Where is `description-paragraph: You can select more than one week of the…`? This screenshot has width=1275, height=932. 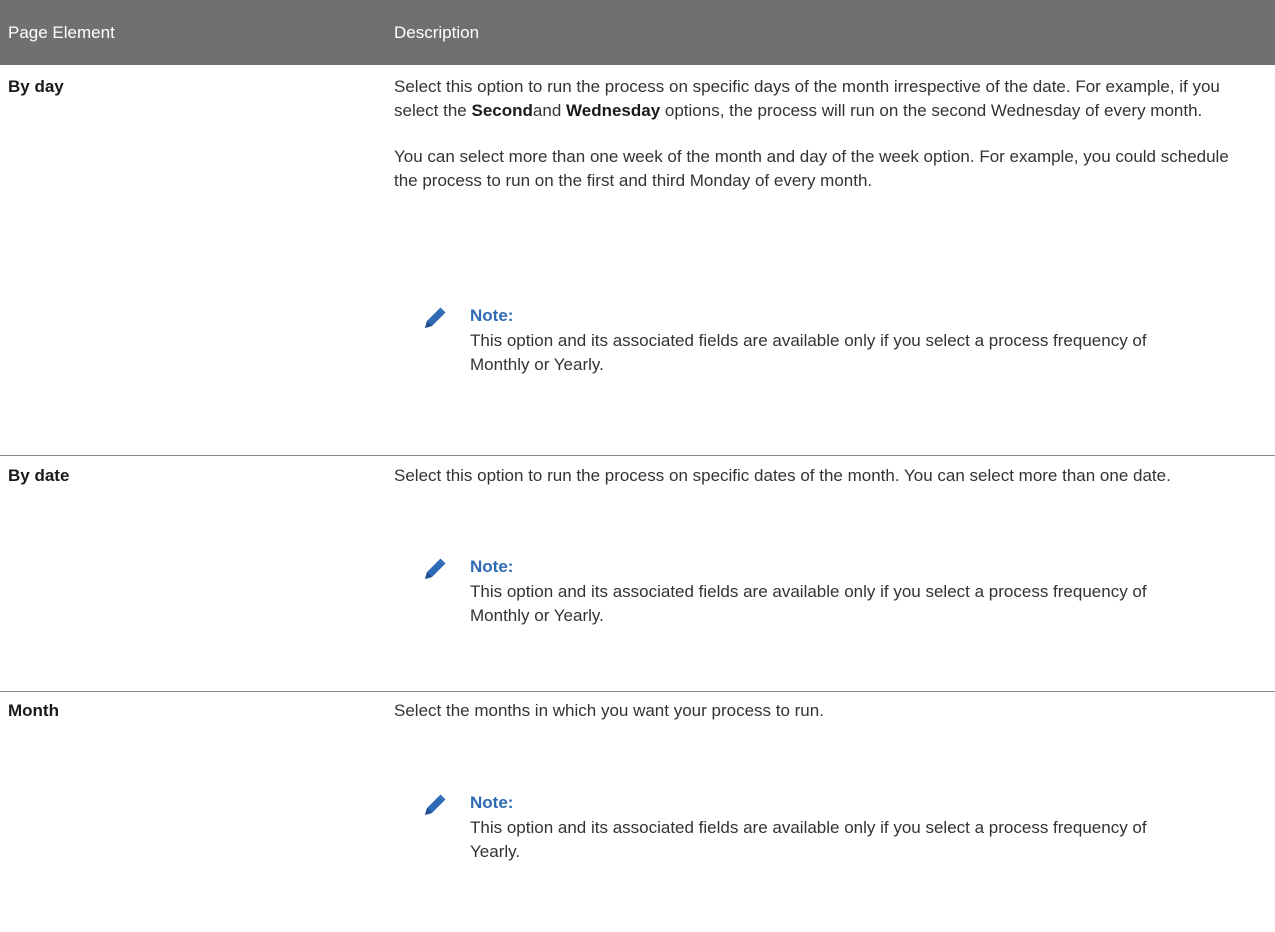
description-paragraph: You can select more than one week of the… is located at coordinates (811, 168).